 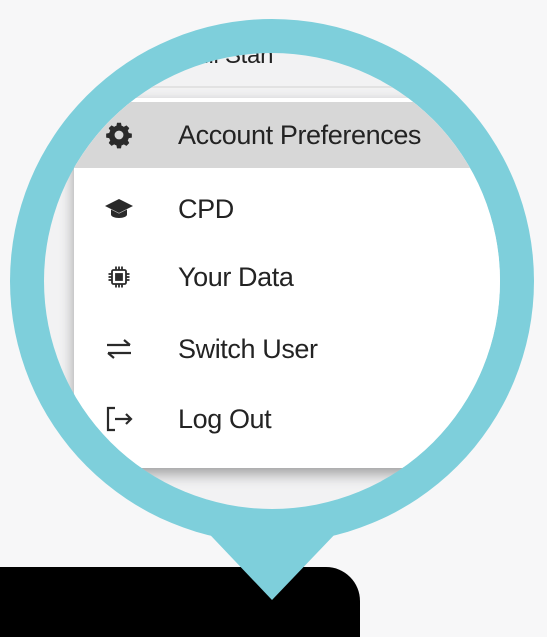 What do you see at coordinates (119, 135) in the screenshot?
I see `gear-icon` at bounding box center [119, 135].